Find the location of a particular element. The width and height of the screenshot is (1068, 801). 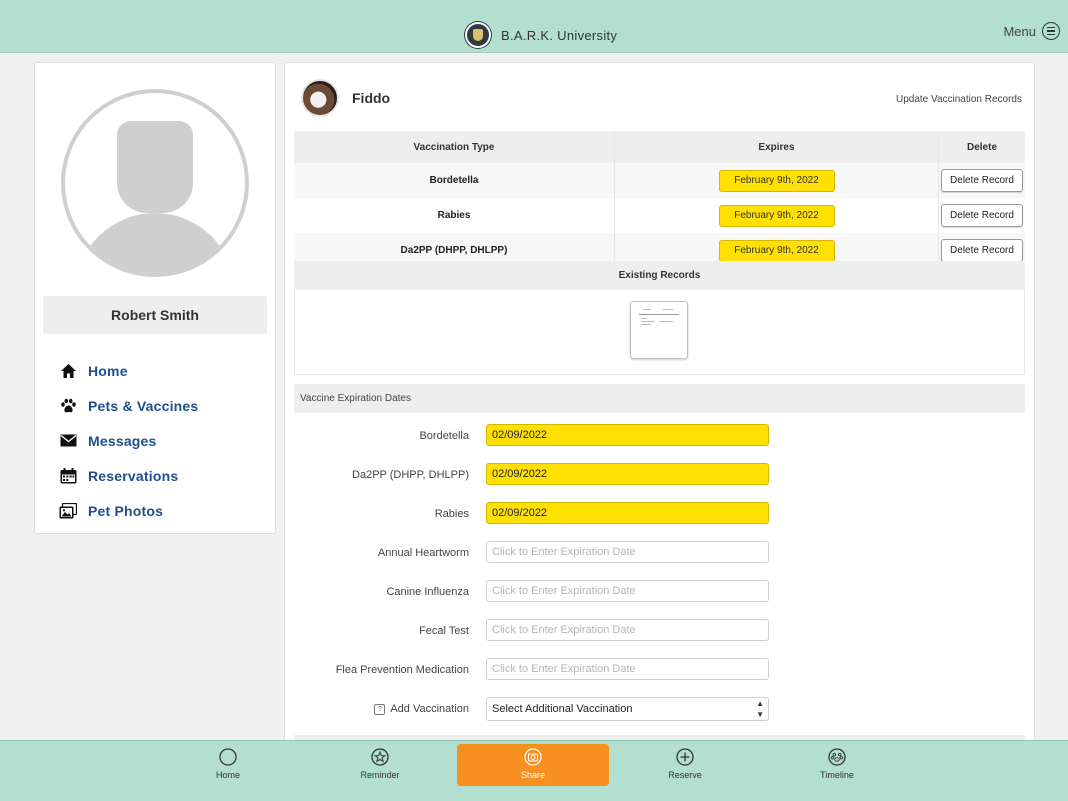

column-header-delete: Delete is located at coordinates (981, 147).